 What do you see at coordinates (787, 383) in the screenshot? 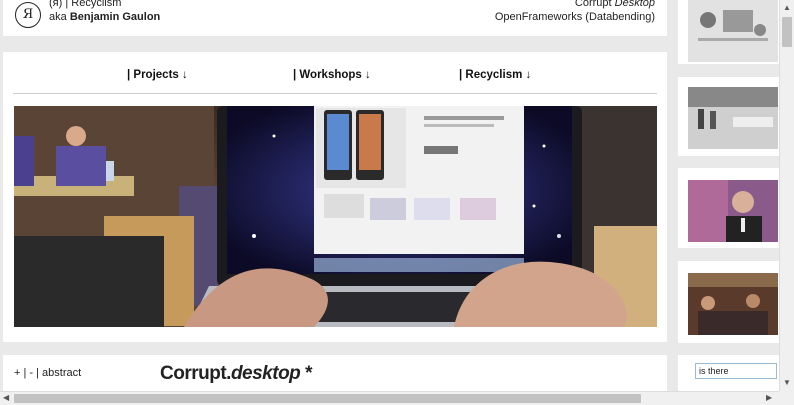
I see `scroll-down-arrow-icon: ▼` at bounding box center [787, 383].